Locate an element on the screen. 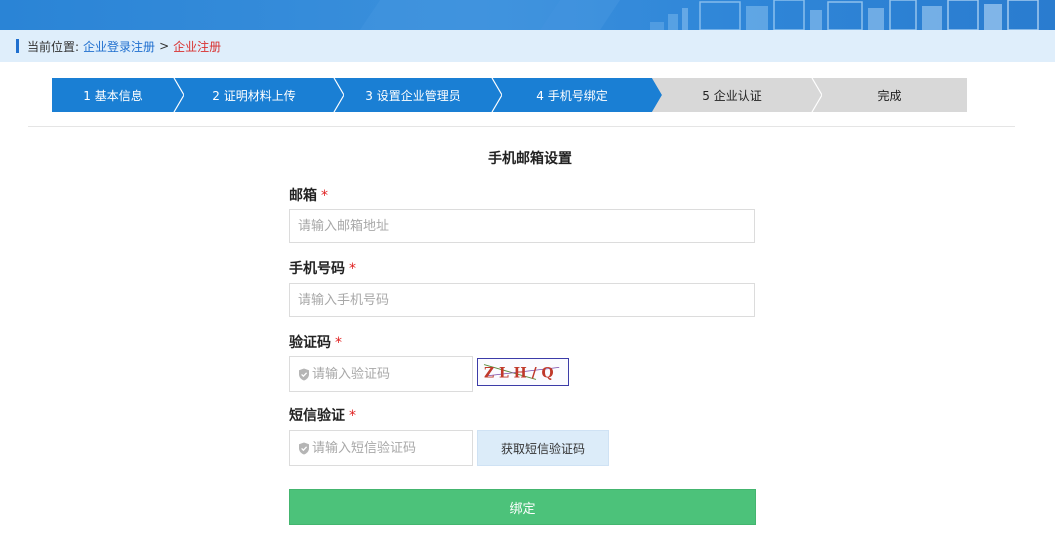 The width and height of the screenshot is (1055, 551). sms-label: 短信验证 * is located at coordinates (322, 415).